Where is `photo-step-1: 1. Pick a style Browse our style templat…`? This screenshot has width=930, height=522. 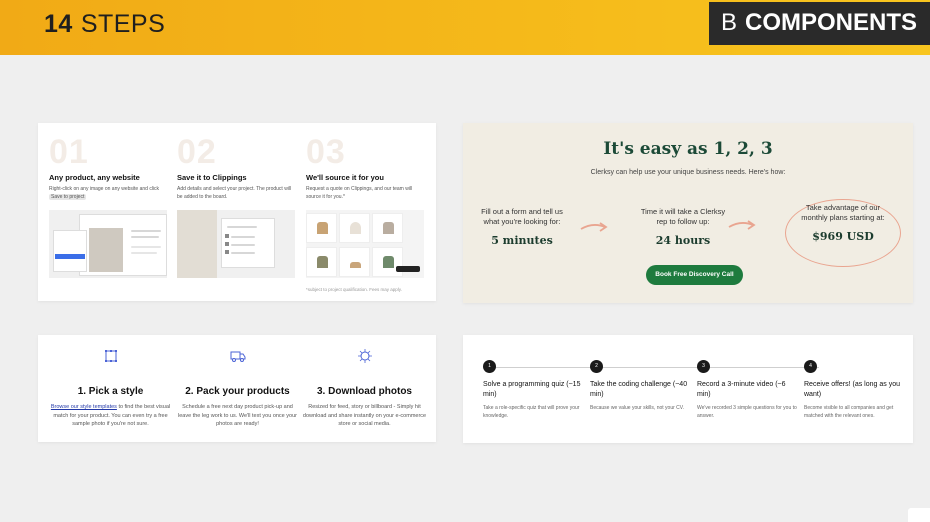
photo-step-1: 1. Pick a style Browse our style templat… is located at coordinates (110, 389).